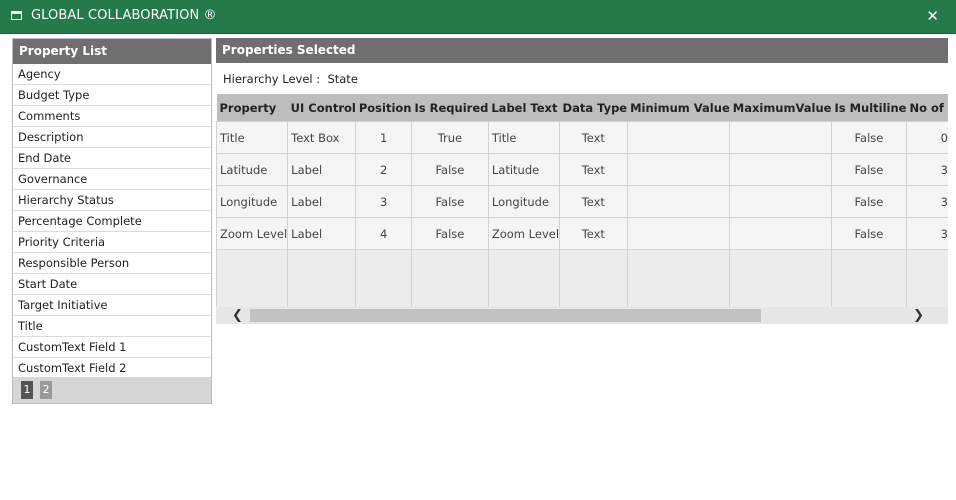  I want to click on property-list-item: Title, so click(112, 326).